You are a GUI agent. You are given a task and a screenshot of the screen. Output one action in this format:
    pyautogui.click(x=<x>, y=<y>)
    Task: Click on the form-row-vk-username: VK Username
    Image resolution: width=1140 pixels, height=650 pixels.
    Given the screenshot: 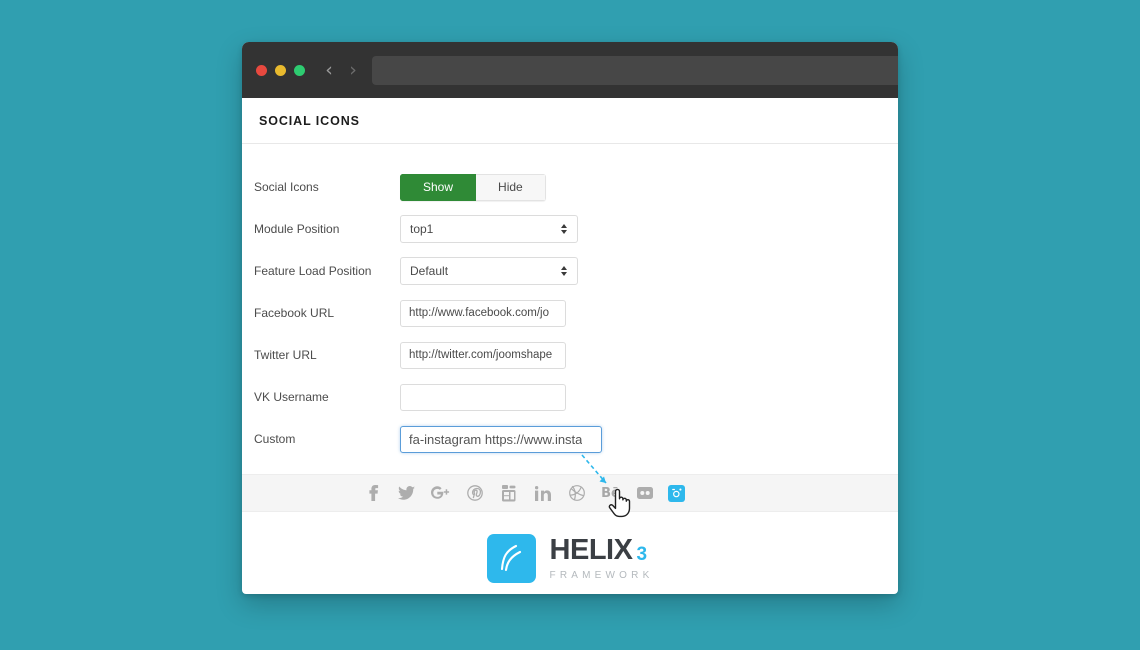 What is the action you would take?
    pyautogui.click(x=570, y=397)
    